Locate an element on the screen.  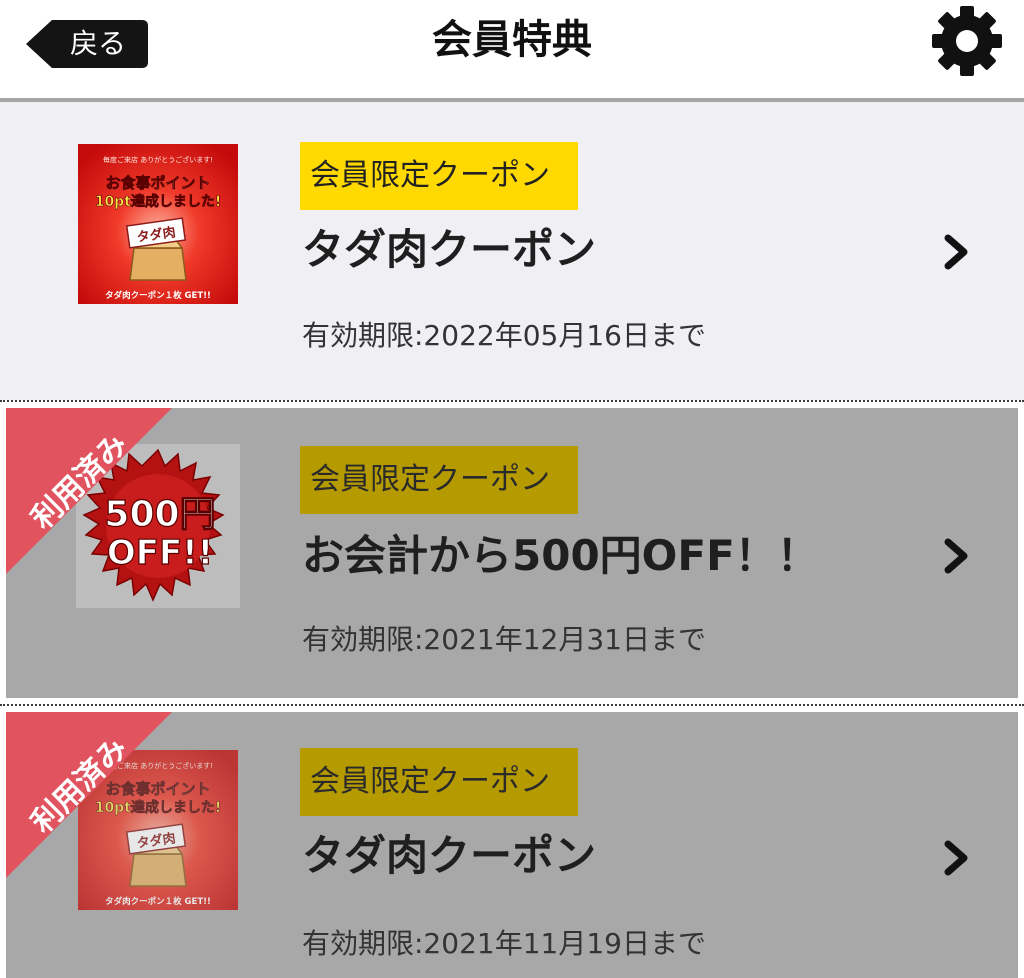
coupon-image-footer: タダ肉クーポン１枚 GET!! is located at coordinates (158, 295).